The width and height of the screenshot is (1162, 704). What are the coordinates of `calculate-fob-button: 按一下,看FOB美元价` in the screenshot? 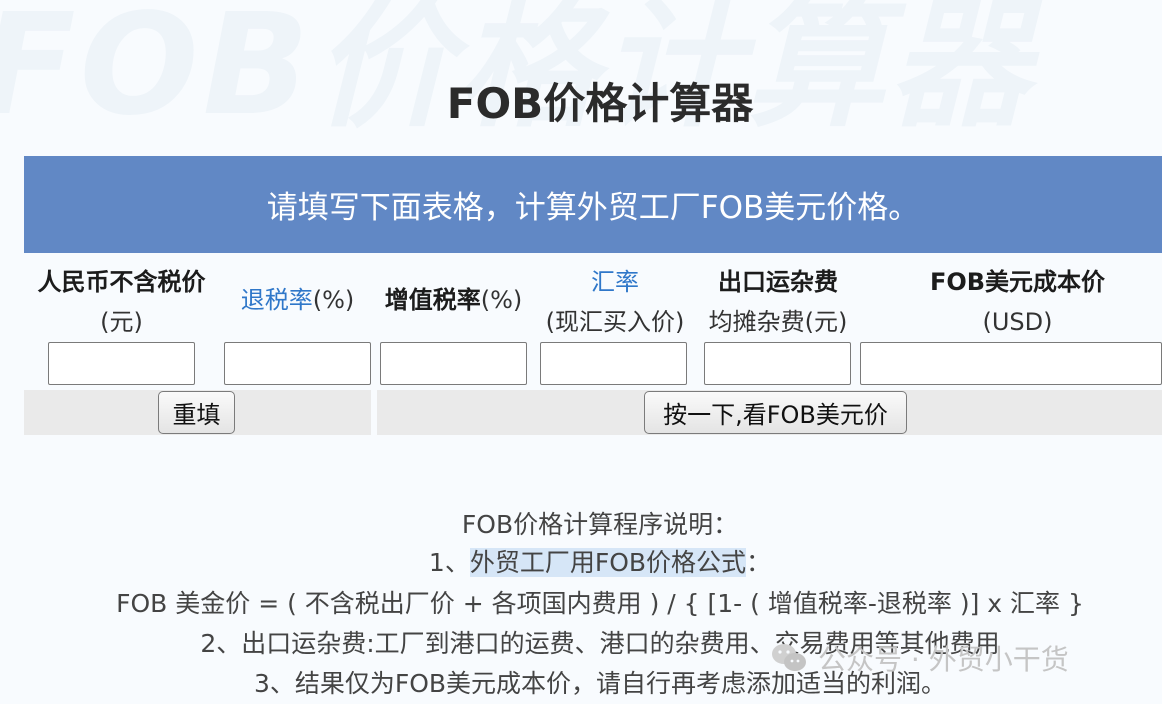 It's located at (775, 412).